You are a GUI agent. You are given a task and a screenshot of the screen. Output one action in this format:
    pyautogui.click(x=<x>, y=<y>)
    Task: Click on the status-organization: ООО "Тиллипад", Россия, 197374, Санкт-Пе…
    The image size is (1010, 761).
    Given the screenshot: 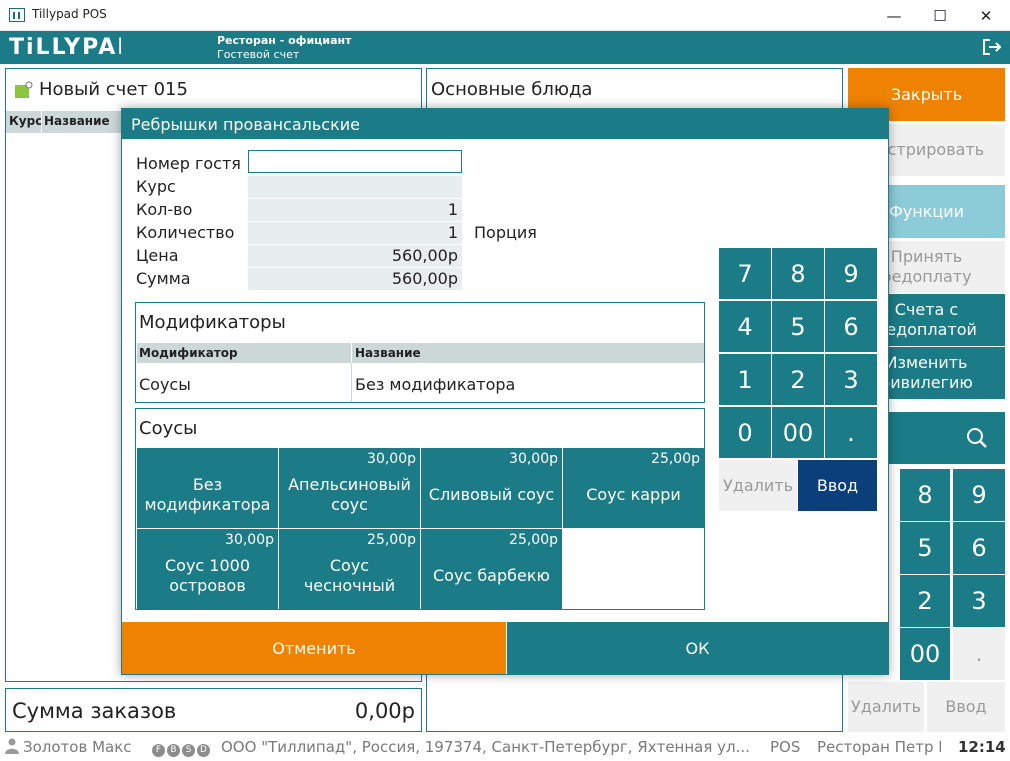 What is the action you would take?
    pyautogui.click(x=485, y=747)
    